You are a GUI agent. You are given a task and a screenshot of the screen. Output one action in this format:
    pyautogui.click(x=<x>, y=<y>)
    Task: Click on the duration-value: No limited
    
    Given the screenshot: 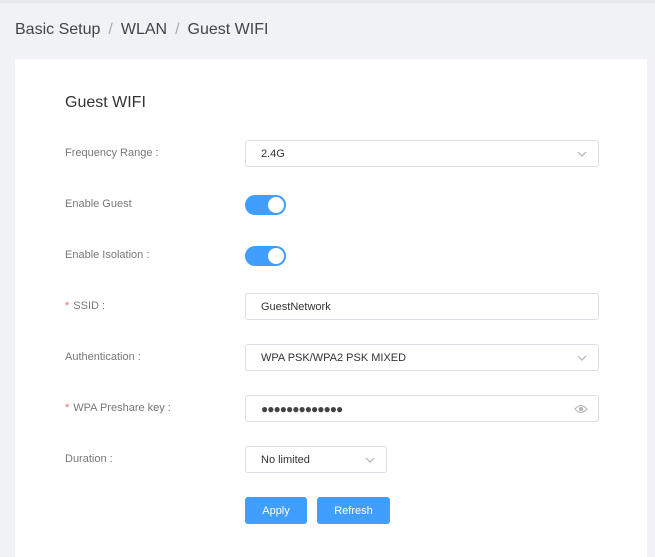 What is the action you would take?
    pyautogui.click(x=285, y=459)
    